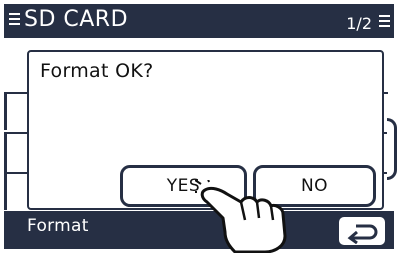 Image resolution: width=398 pixels, height=253 pixels. What do you see at coordinates (384, 22) in the screenshot?
I see `page-list-icon` at bounding box center [384, 22].